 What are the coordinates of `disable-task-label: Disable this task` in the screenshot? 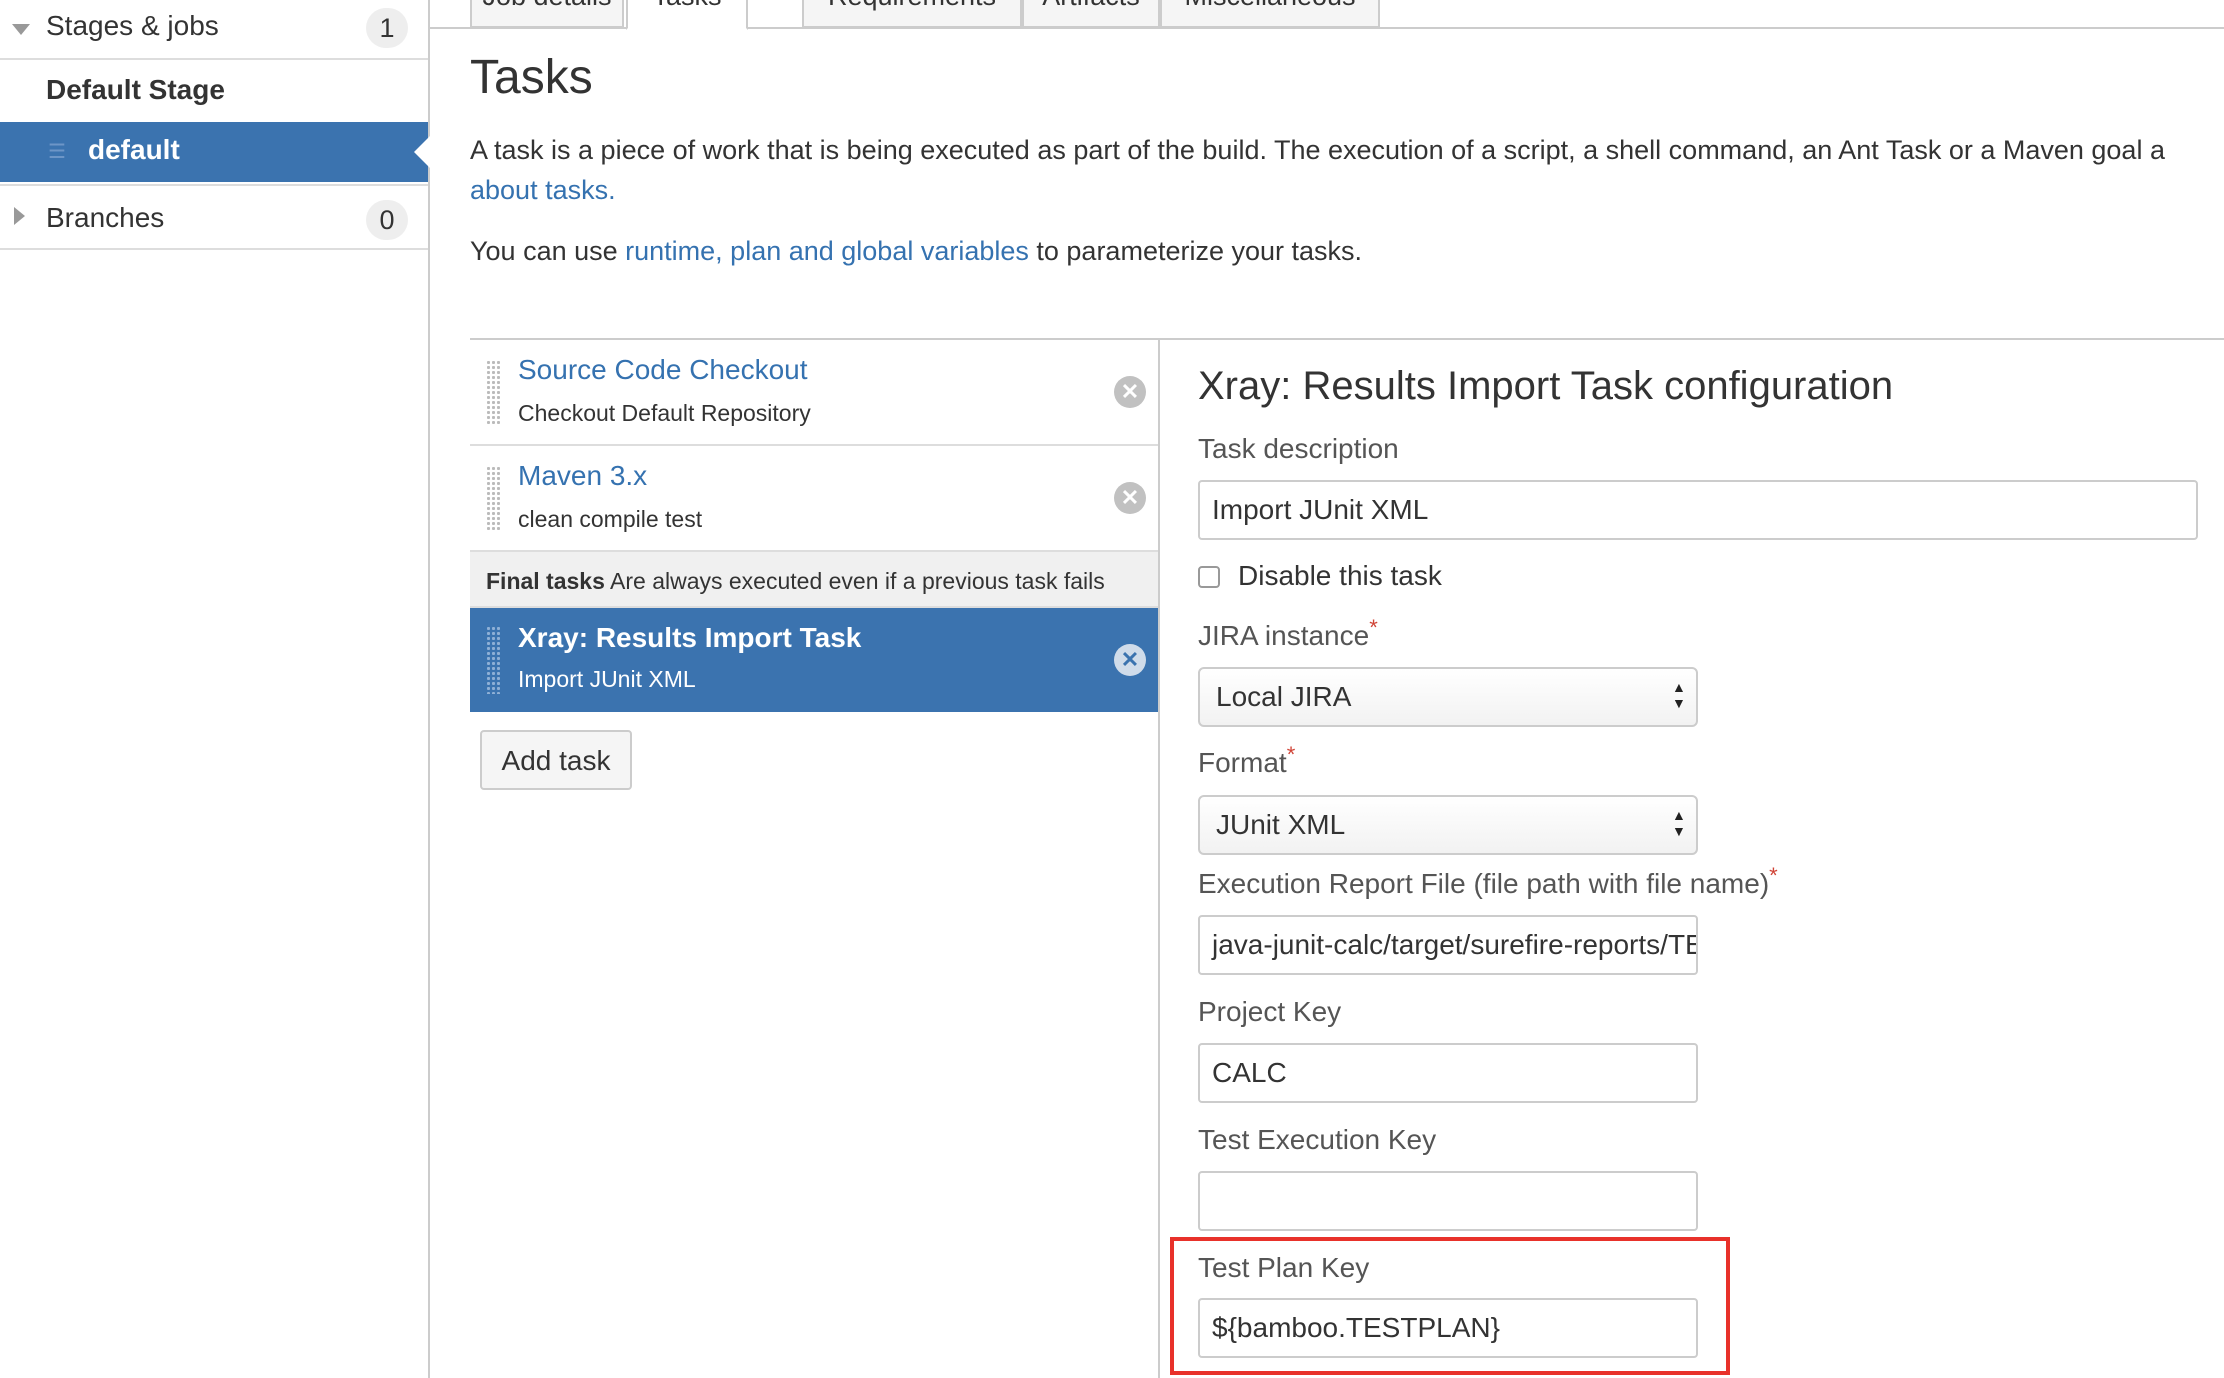 It's located at (1340, 575).